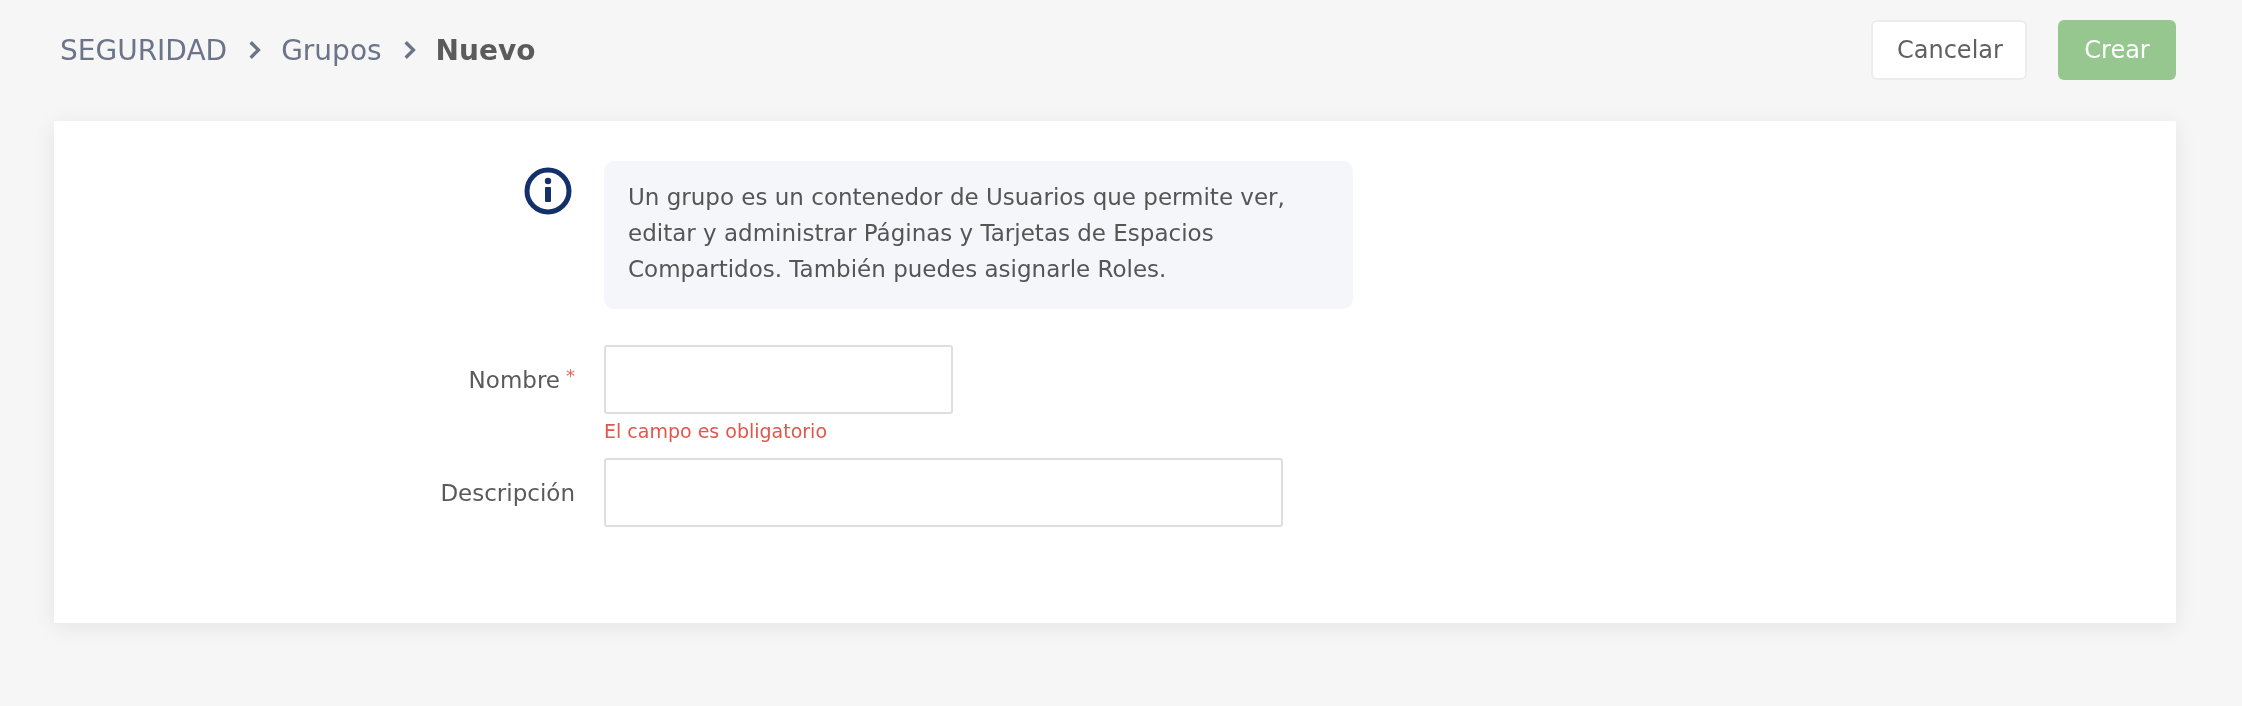 Image resolution: width=2242 pixels, height=706 pixels. What do you see at coordinates (570, 375) in the screenshot?
I see `required-mark: *` at bounding box center [570, 375].